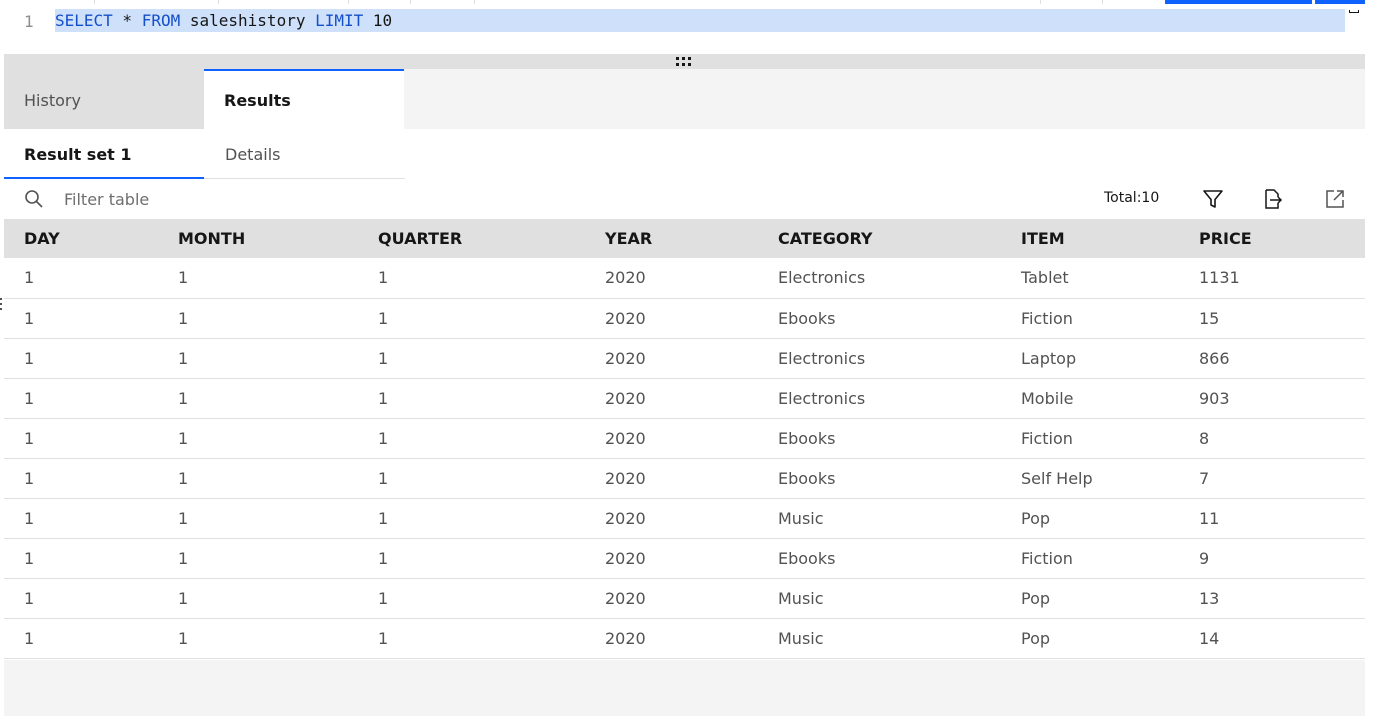  Describe the element at coordinates (684, 199) in the screenshot. I see `table-toolbar: Total:10` at that location.